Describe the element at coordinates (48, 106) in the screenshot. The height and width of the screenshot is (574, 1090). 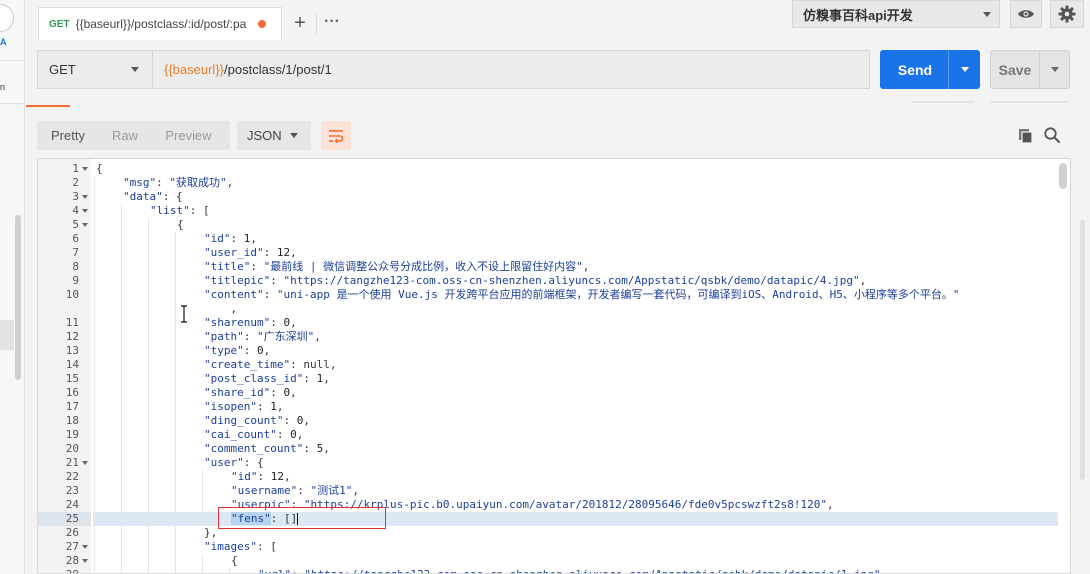
I see `active-tab-indicator` at that location.